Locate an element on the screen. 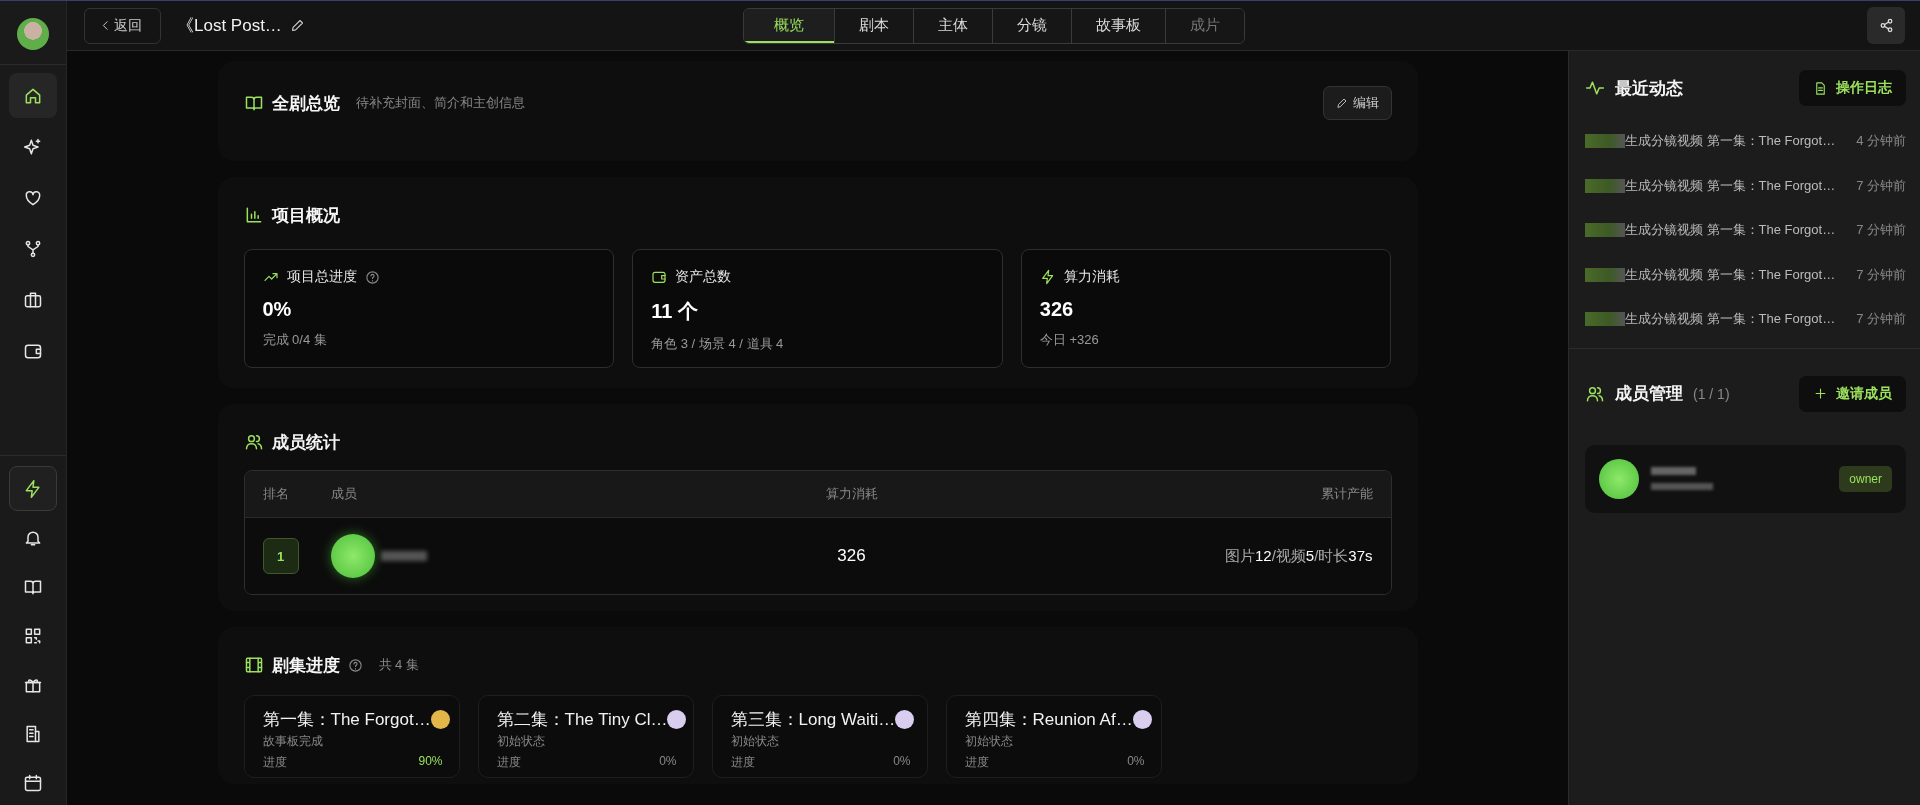 Image resolution: width=1920 pixels, height=805 pixels. episode-card: 第一集：The Forgot… 故事板完成 进度 90% is located at coordinates (351, 736).